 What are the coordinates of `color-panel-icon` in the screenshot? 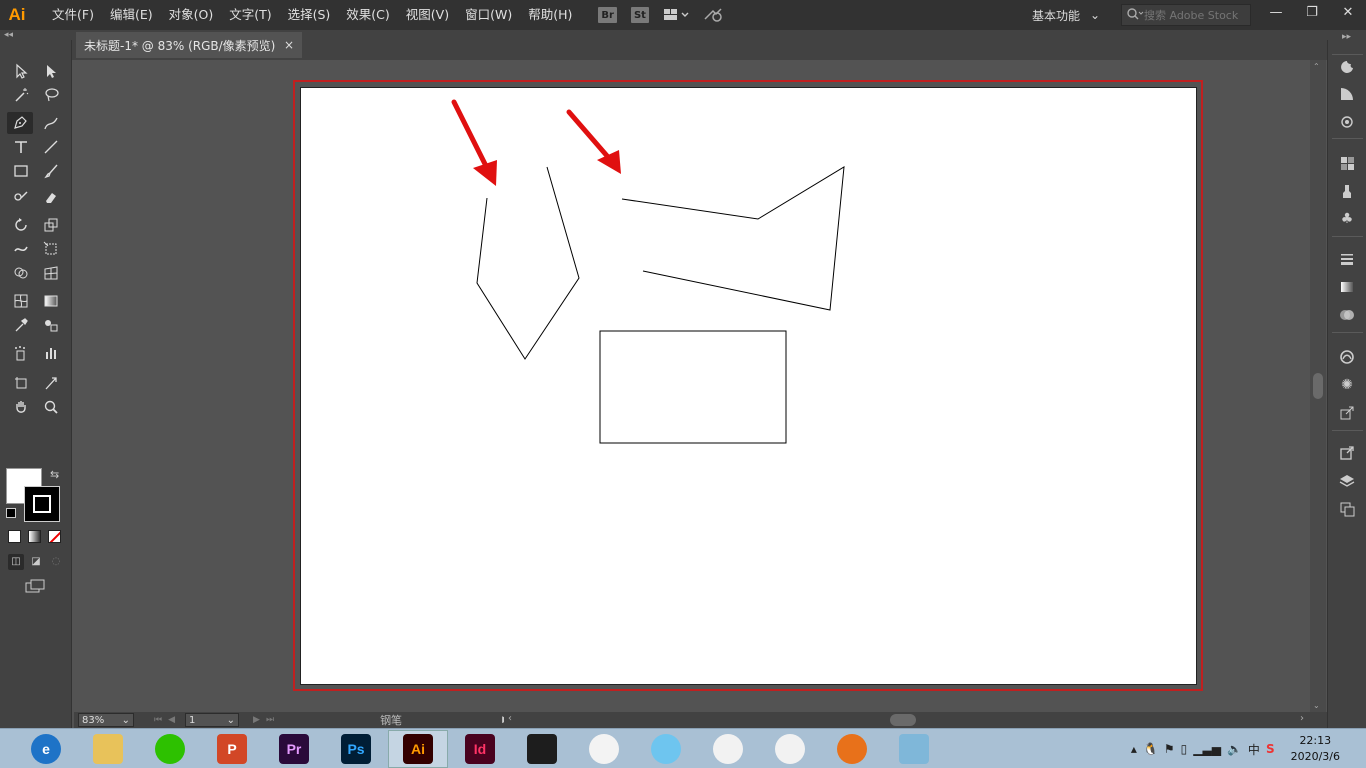 It's located at (1347, 67).